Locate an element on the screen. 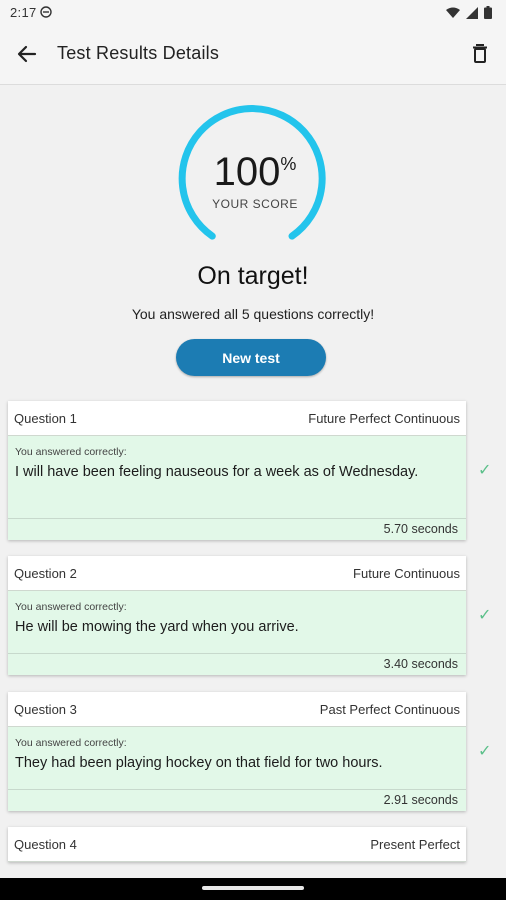  trash-icon is located at coordinates (480, 54).